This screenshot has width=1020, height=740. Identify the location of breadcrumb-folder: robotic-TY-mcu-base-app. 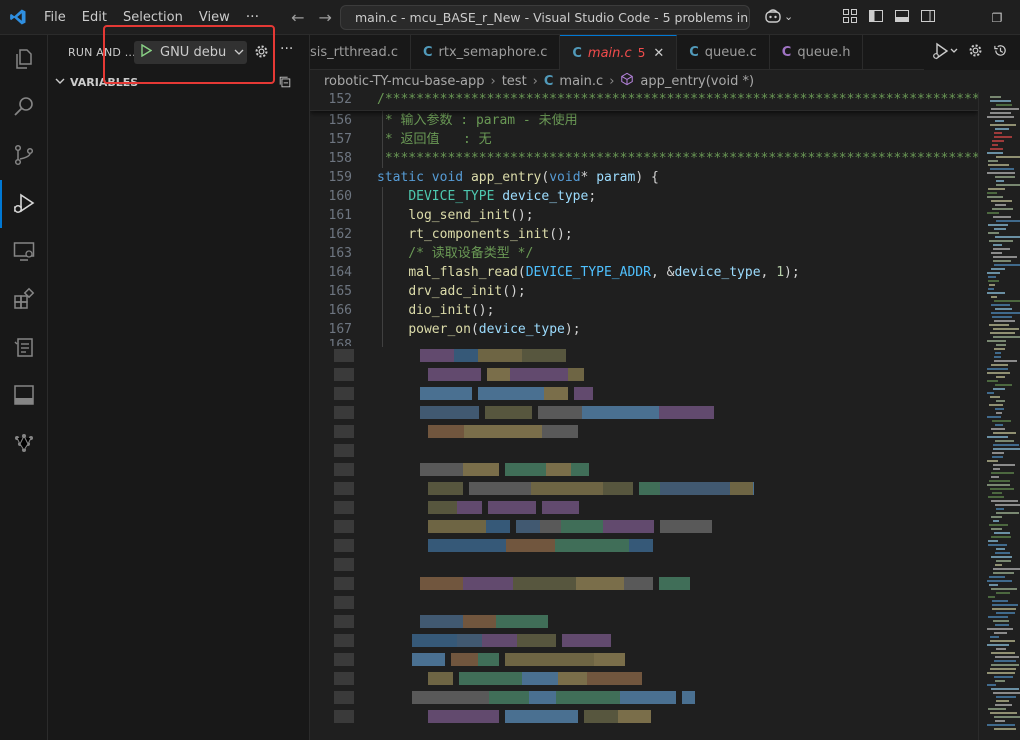
(404, 81).